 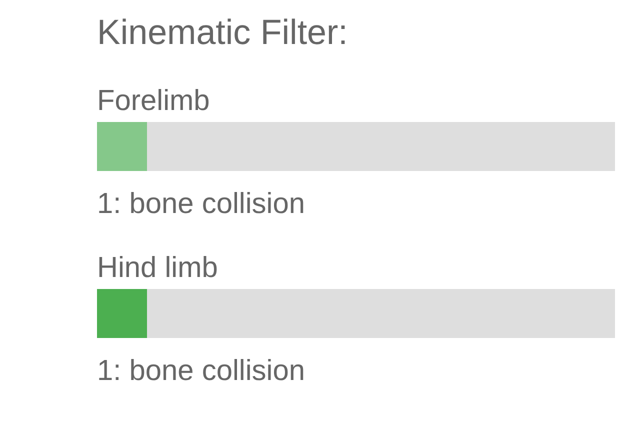 I want to click on filter-label: Hind limb, so click(x=157, y=268).